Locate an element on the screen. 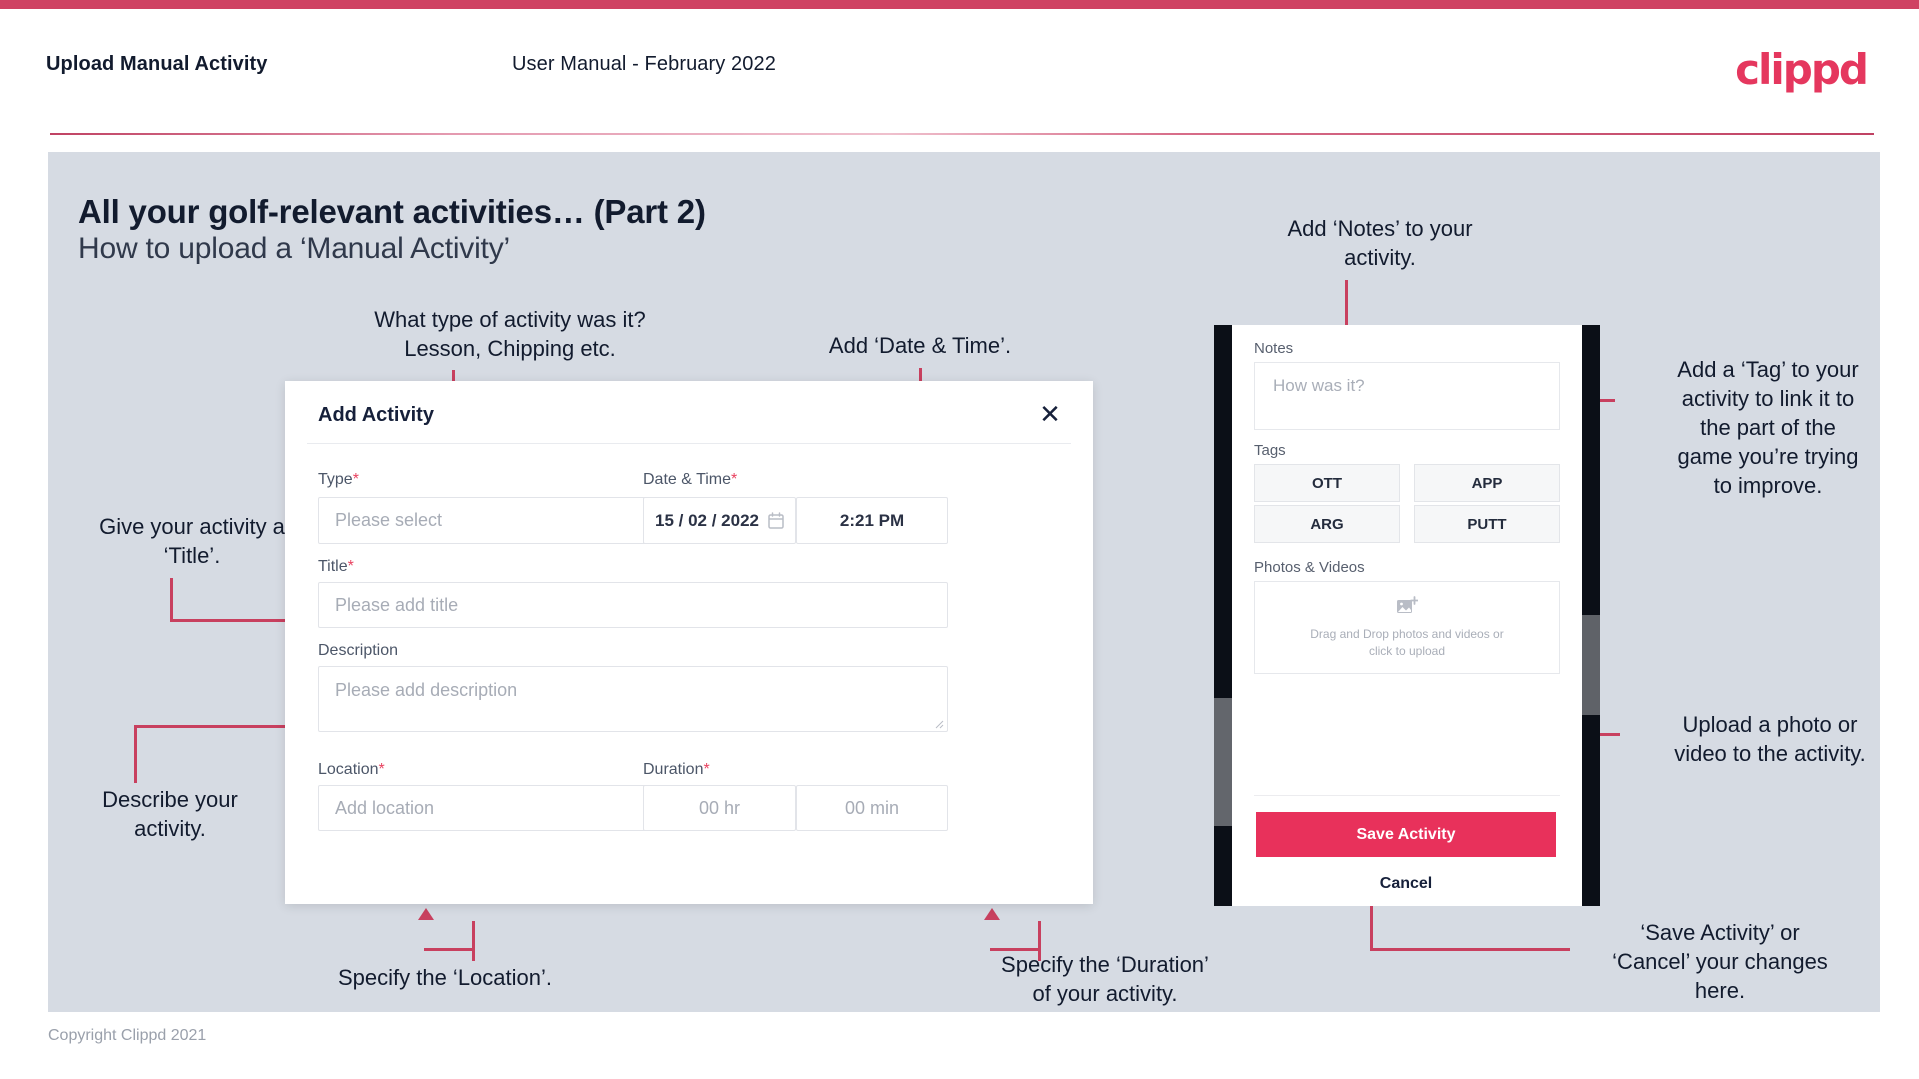 Image resolution: width=1919 pixels, height=1079 pixels. description-label-text: Description is located at coordinates (358, 650).